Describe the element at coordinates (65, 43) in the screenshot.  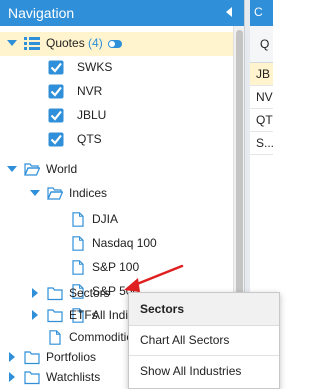
I see `quotes-label: Quotes` at that location.